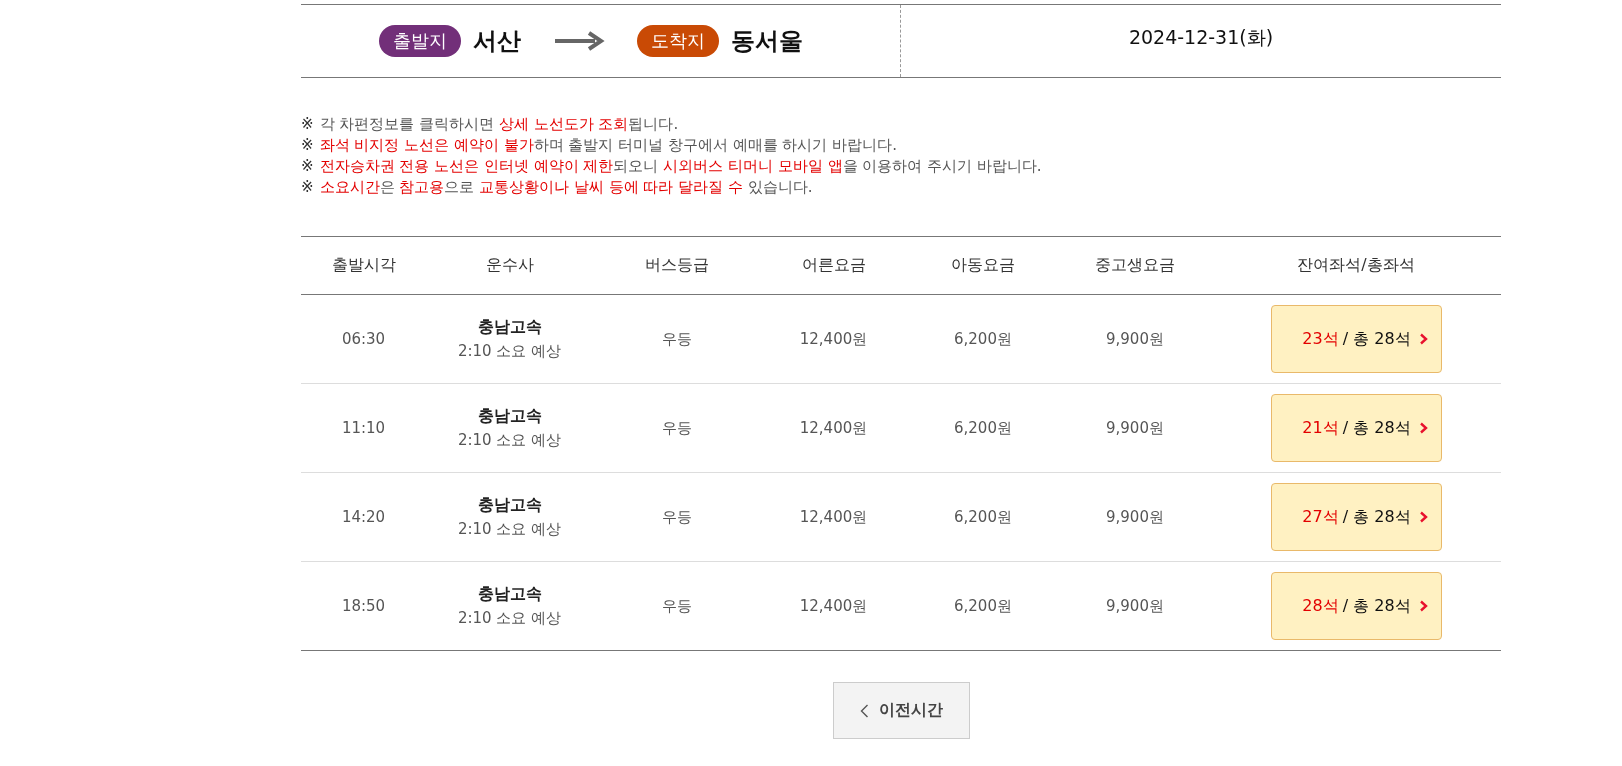 The image size is (1622, 766). What do you see at coordinates (833, 265) in the screenshot?
I see `column-header: 어른요금` at bounding box center [833, 265].